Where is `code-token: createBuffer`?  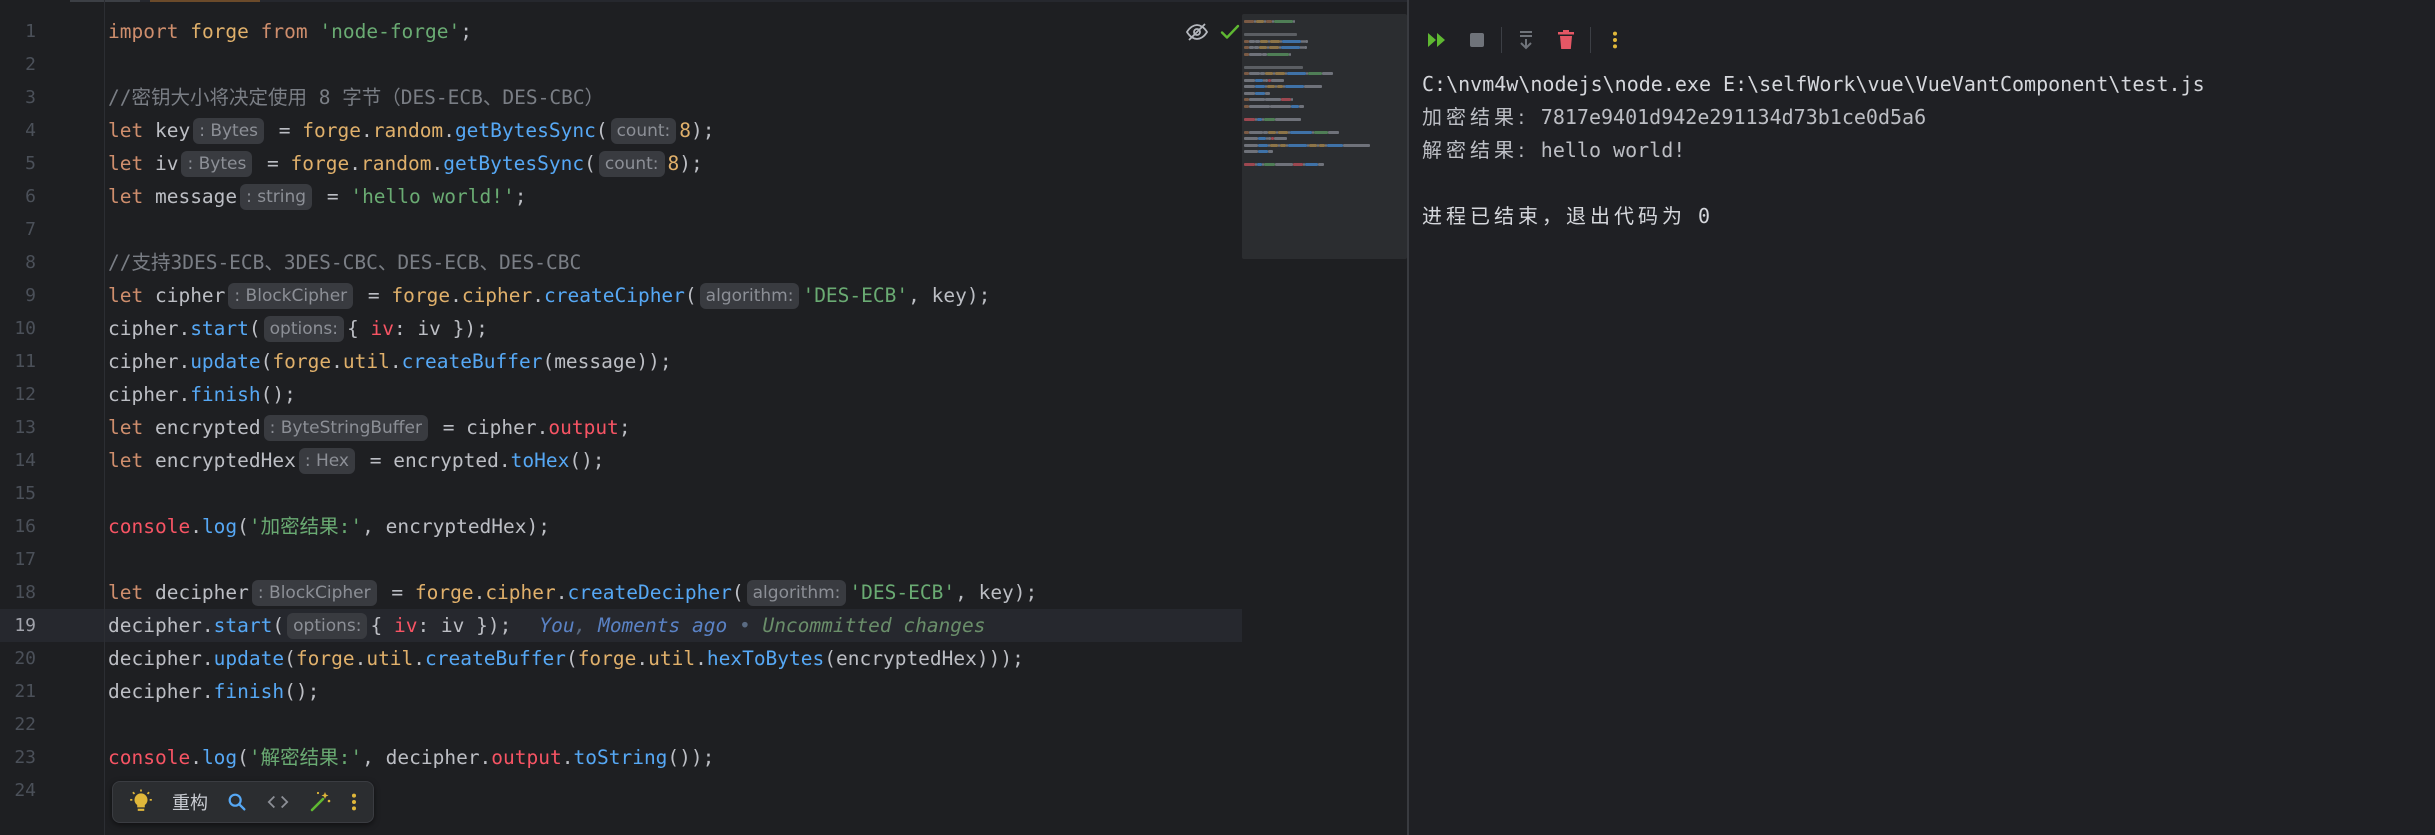 code-token: createBuffer is located at coordinates (472, 361).